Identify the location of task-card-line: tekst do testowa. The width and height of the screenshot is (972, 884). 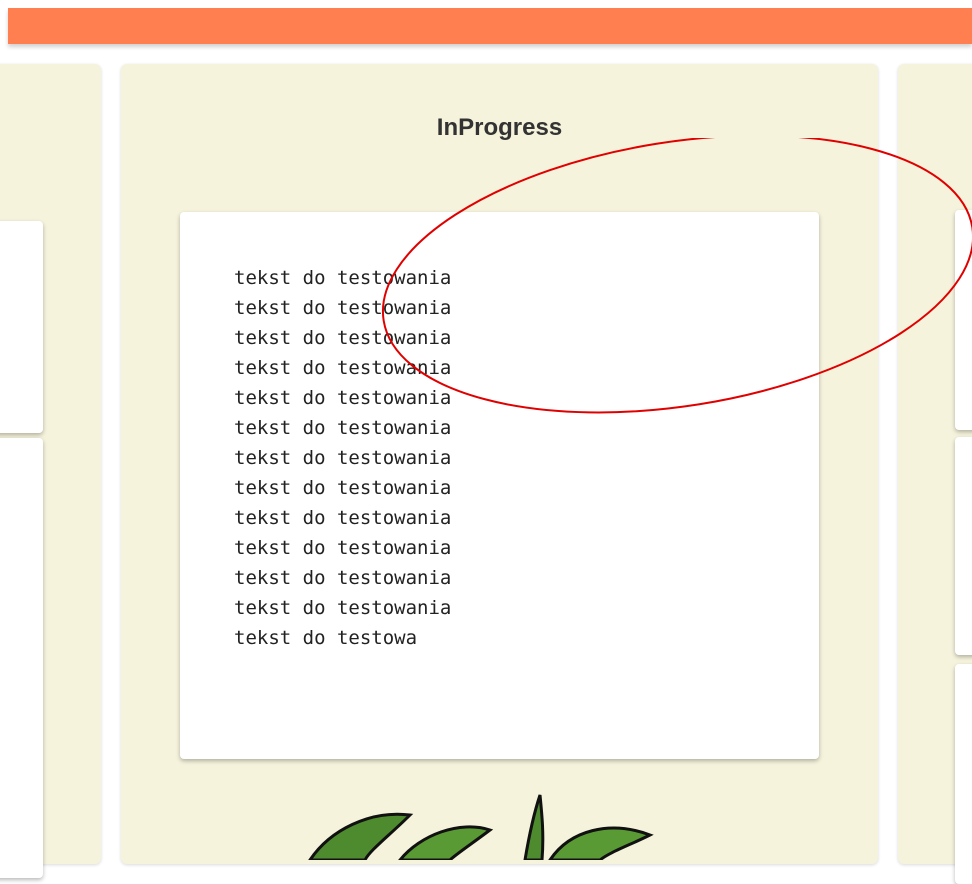
(326, 638).